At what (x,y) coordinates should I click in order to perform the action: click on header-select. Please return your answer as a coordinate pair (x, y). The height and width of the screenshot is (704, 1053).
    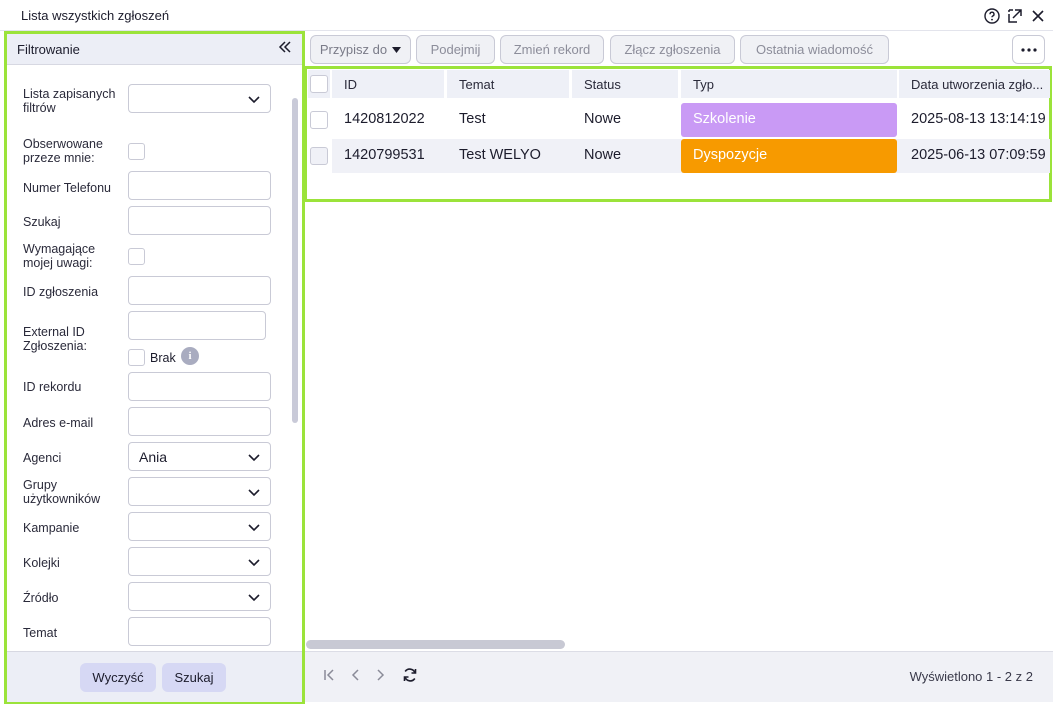
    Looking at the image, I should click on (319, 84).